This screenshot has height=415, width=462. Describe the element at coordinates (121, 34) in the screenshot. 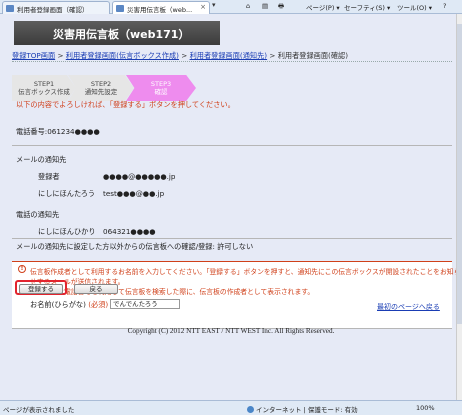

I see `page-title: 災害用伝言板（web171）` at that location.